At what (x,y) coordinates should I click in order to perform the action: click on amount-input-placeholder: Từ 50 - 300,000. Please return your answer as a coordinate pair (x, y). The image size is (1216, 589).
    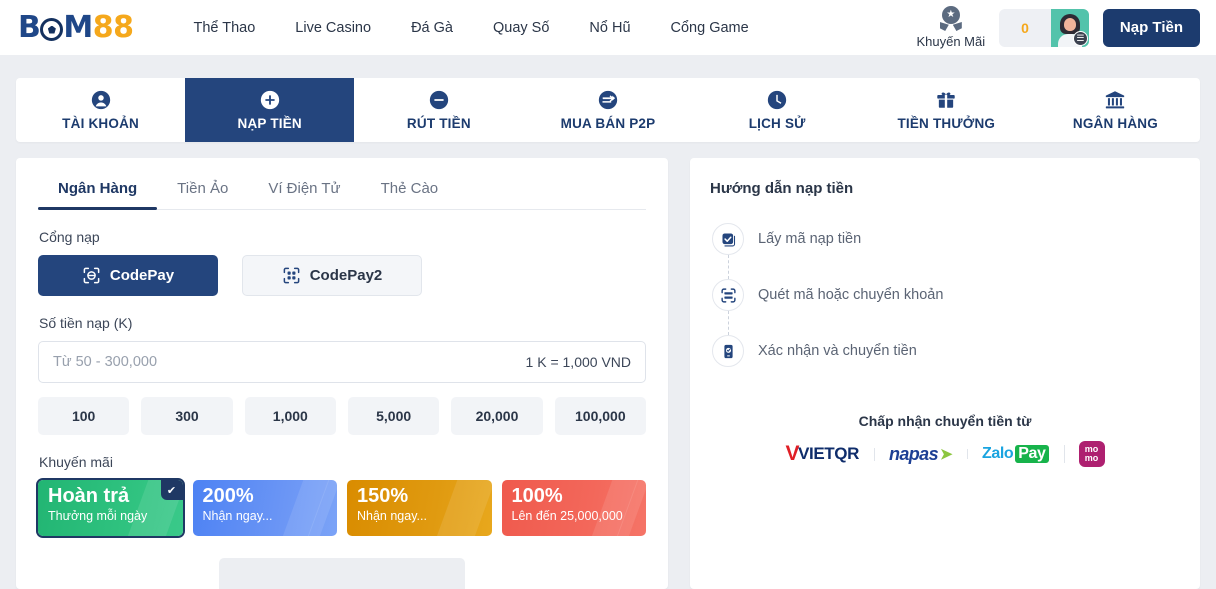
    Looking at the image, I should click on (105, 362).